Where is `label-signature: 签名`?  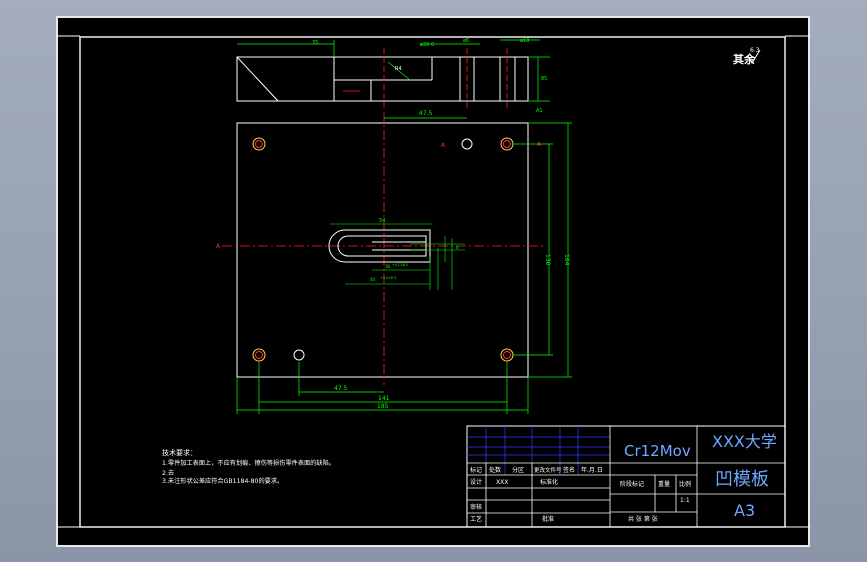
label-signature: 签名 is located at coordinates (569, 470).